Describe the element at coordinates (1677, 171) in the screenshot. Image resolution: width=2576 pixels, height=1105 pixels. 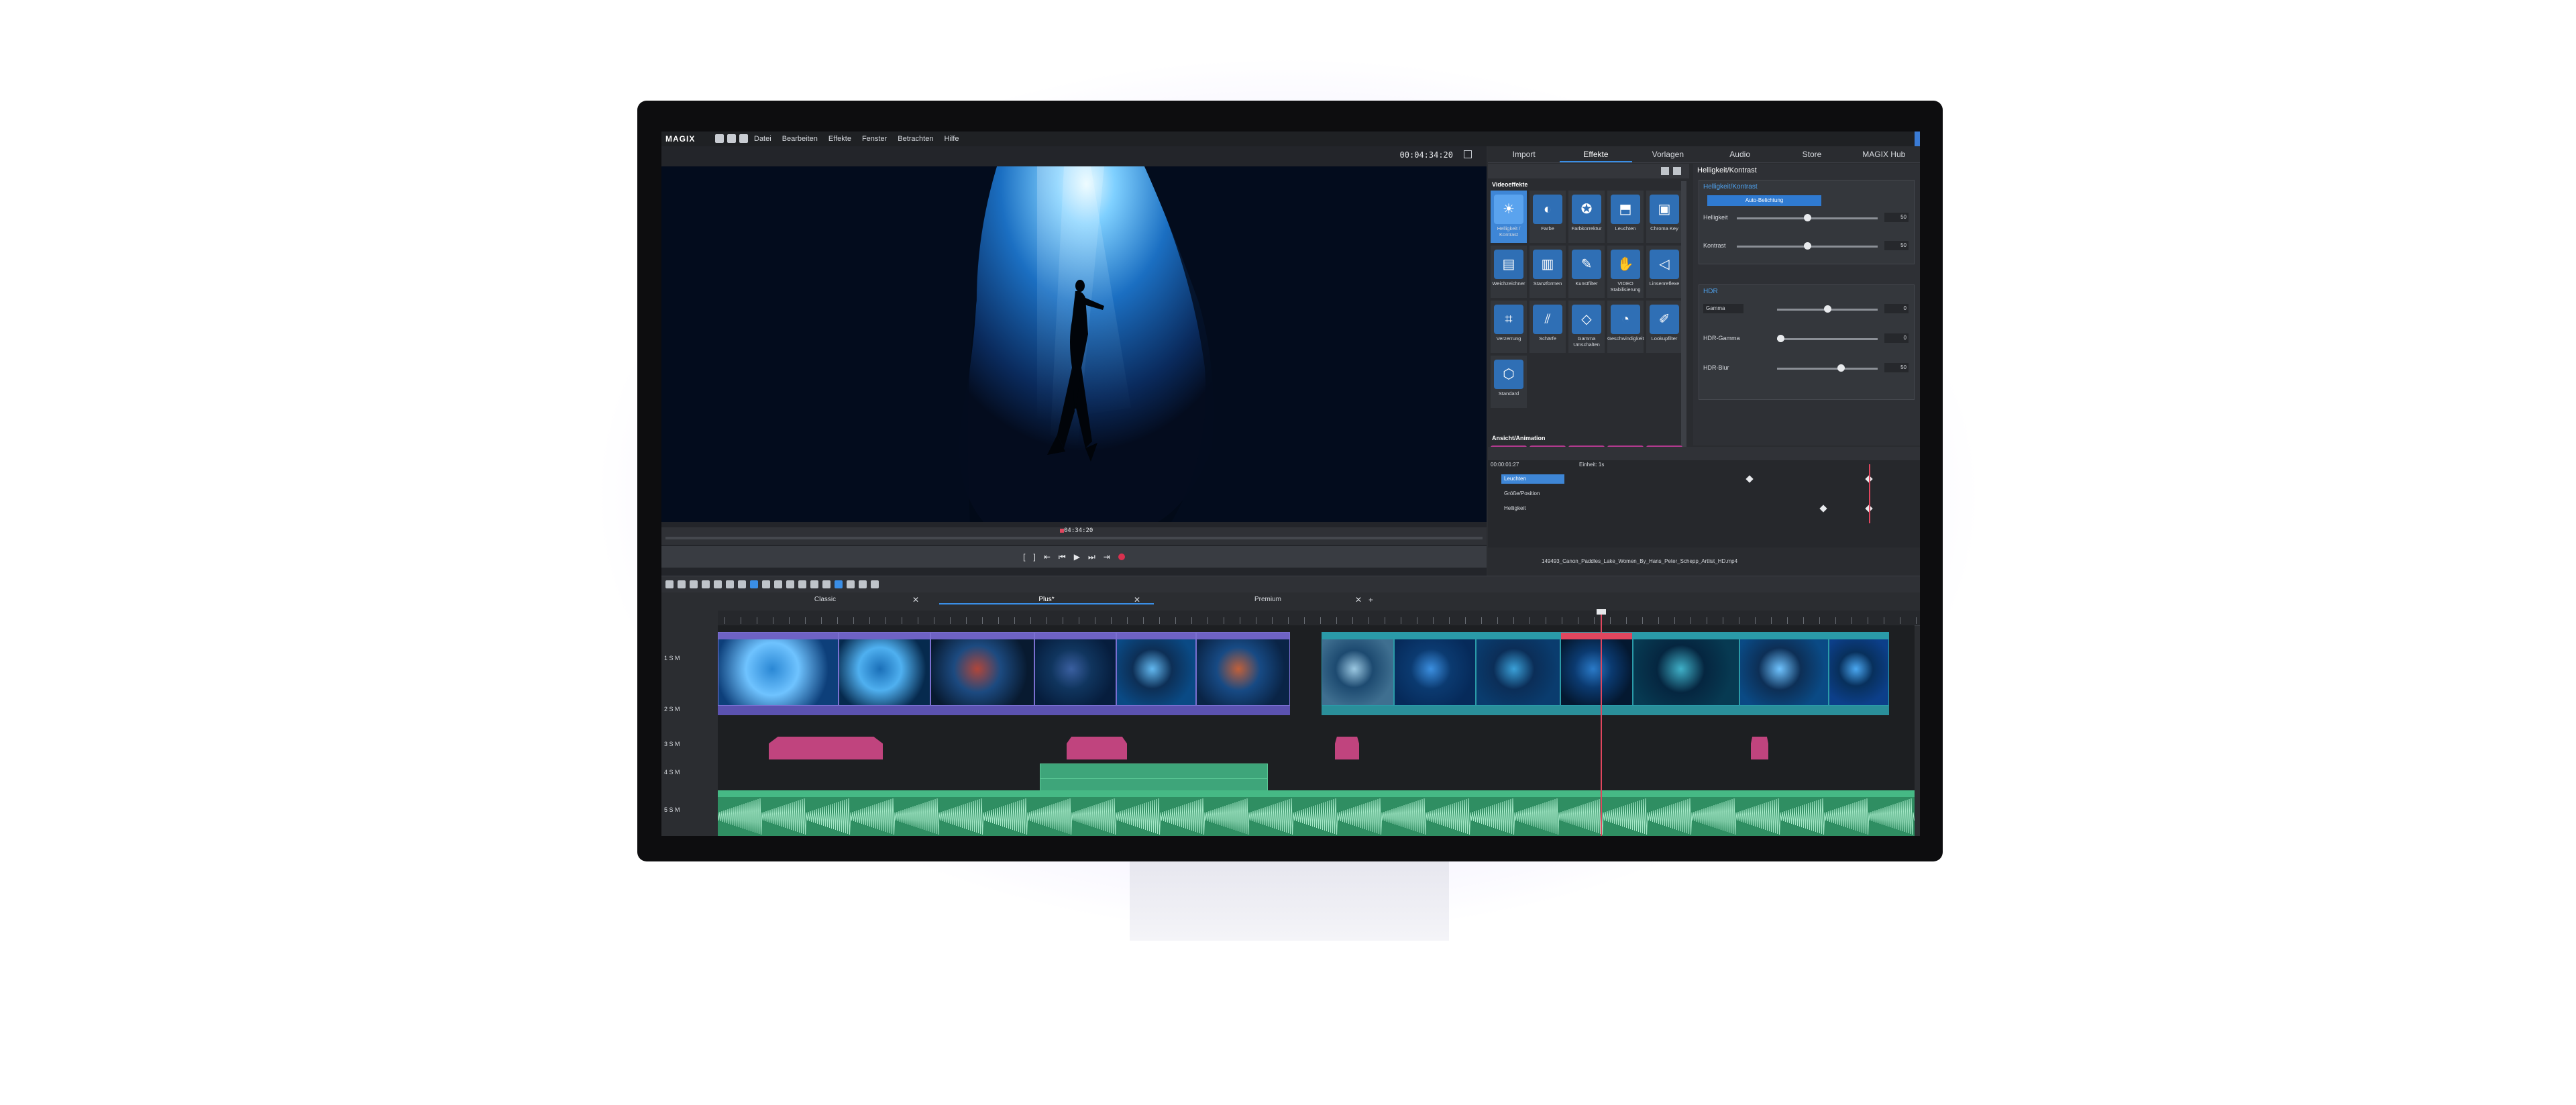
I see `list-view-icon` at that location.